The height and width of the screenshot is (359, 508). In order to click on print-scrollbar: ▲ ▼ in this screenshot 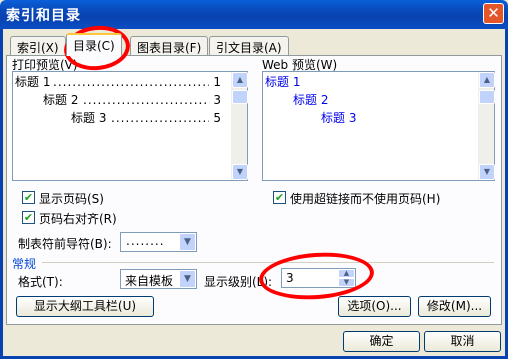, I will do `click(239, 126)`.